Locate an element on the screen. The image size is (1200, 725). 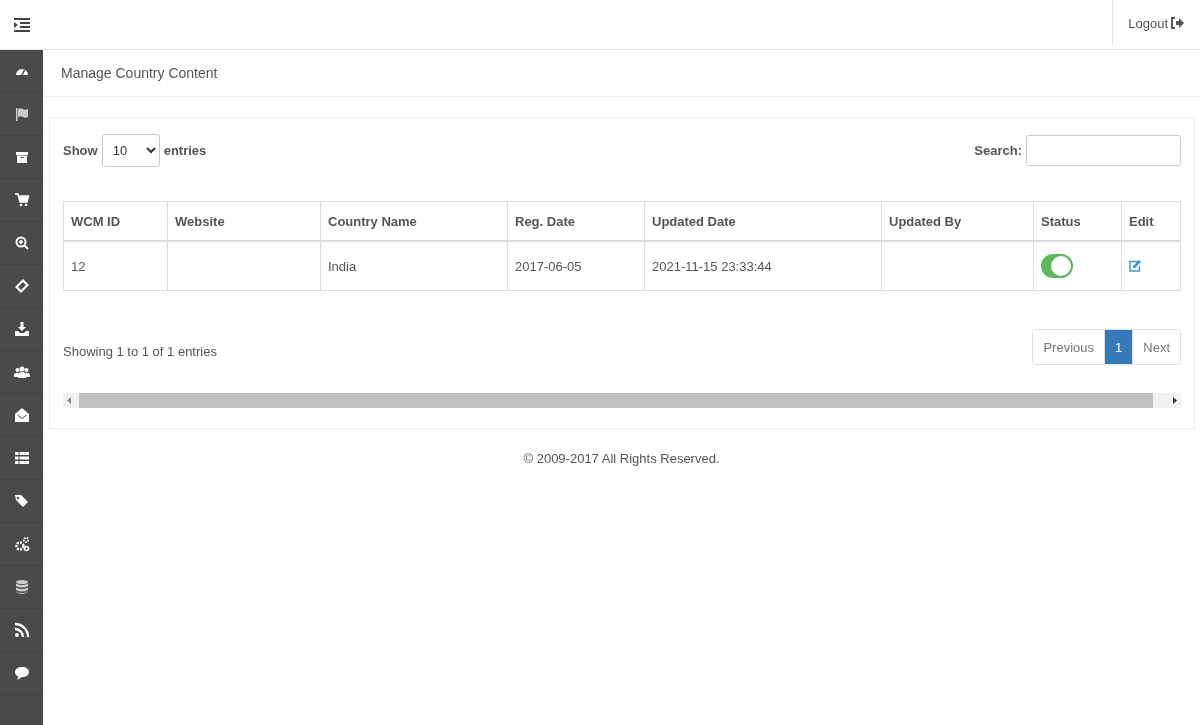
entries-select: 10 is located at coordinates (130, 150).